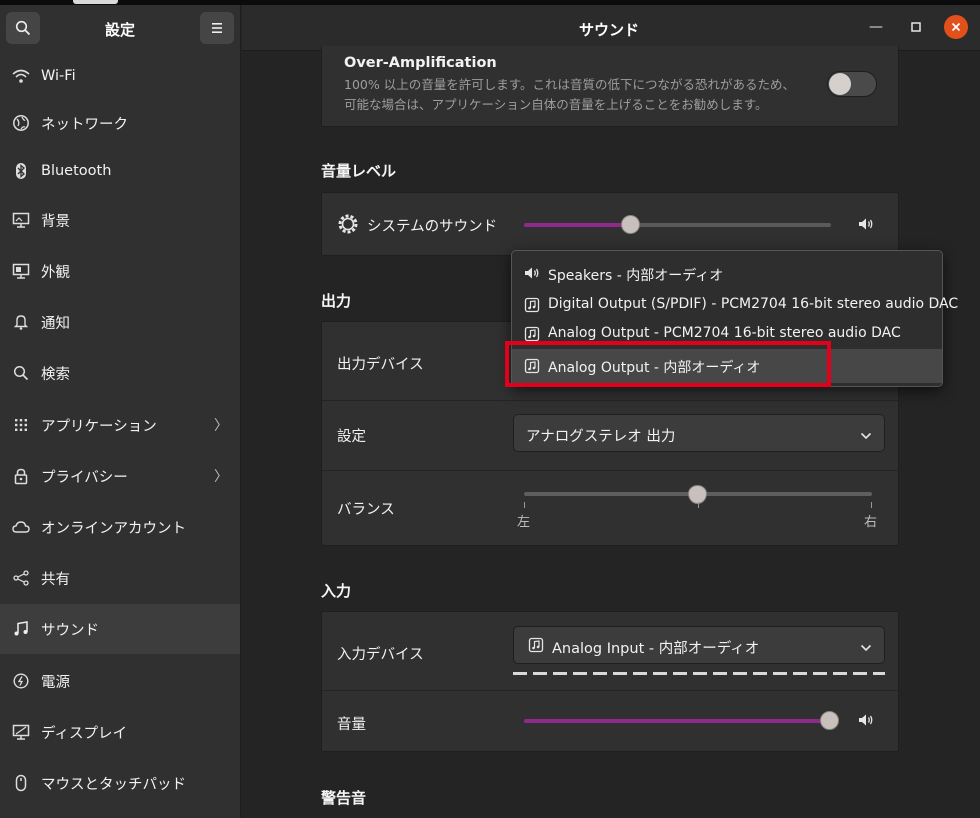 The width and height of the screenshot is (980, 818). I want to click on sidebar-item-power: 電源, so click(120, 681).